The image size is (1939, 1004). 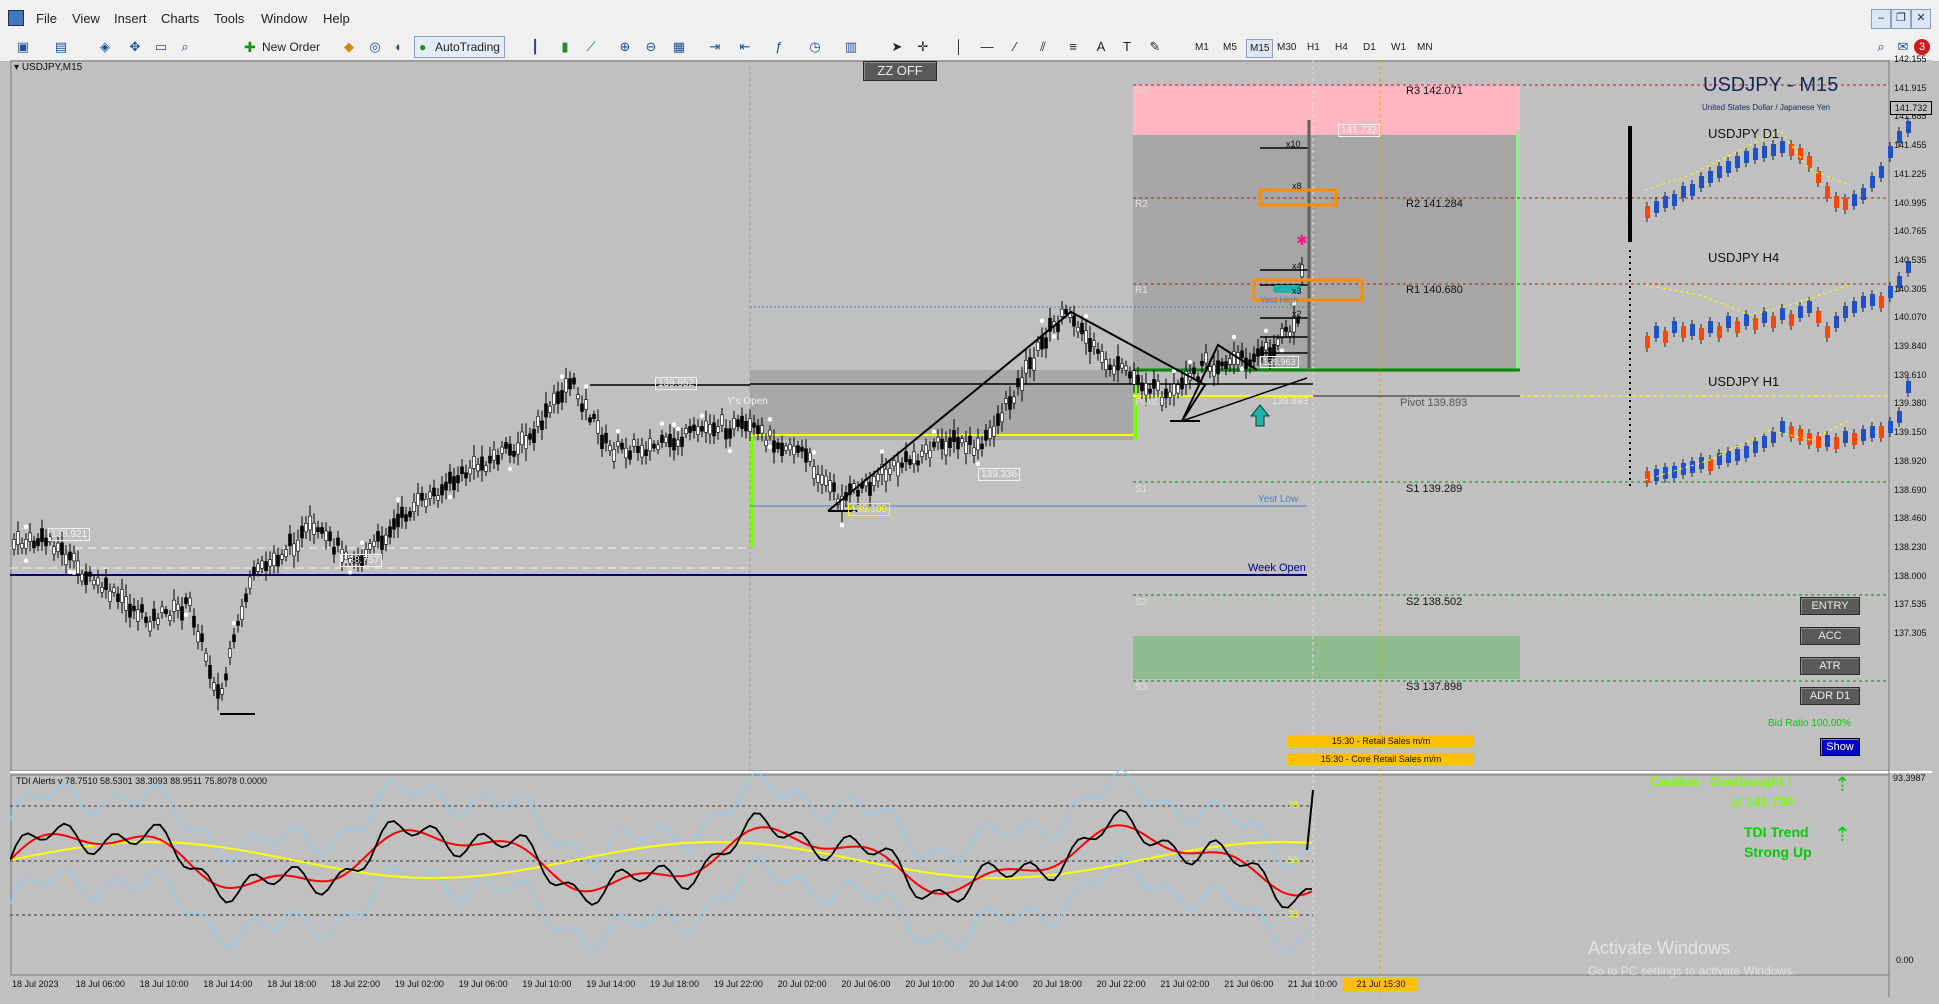 I want to click on menu-view: View, so click(x=86, y=18).